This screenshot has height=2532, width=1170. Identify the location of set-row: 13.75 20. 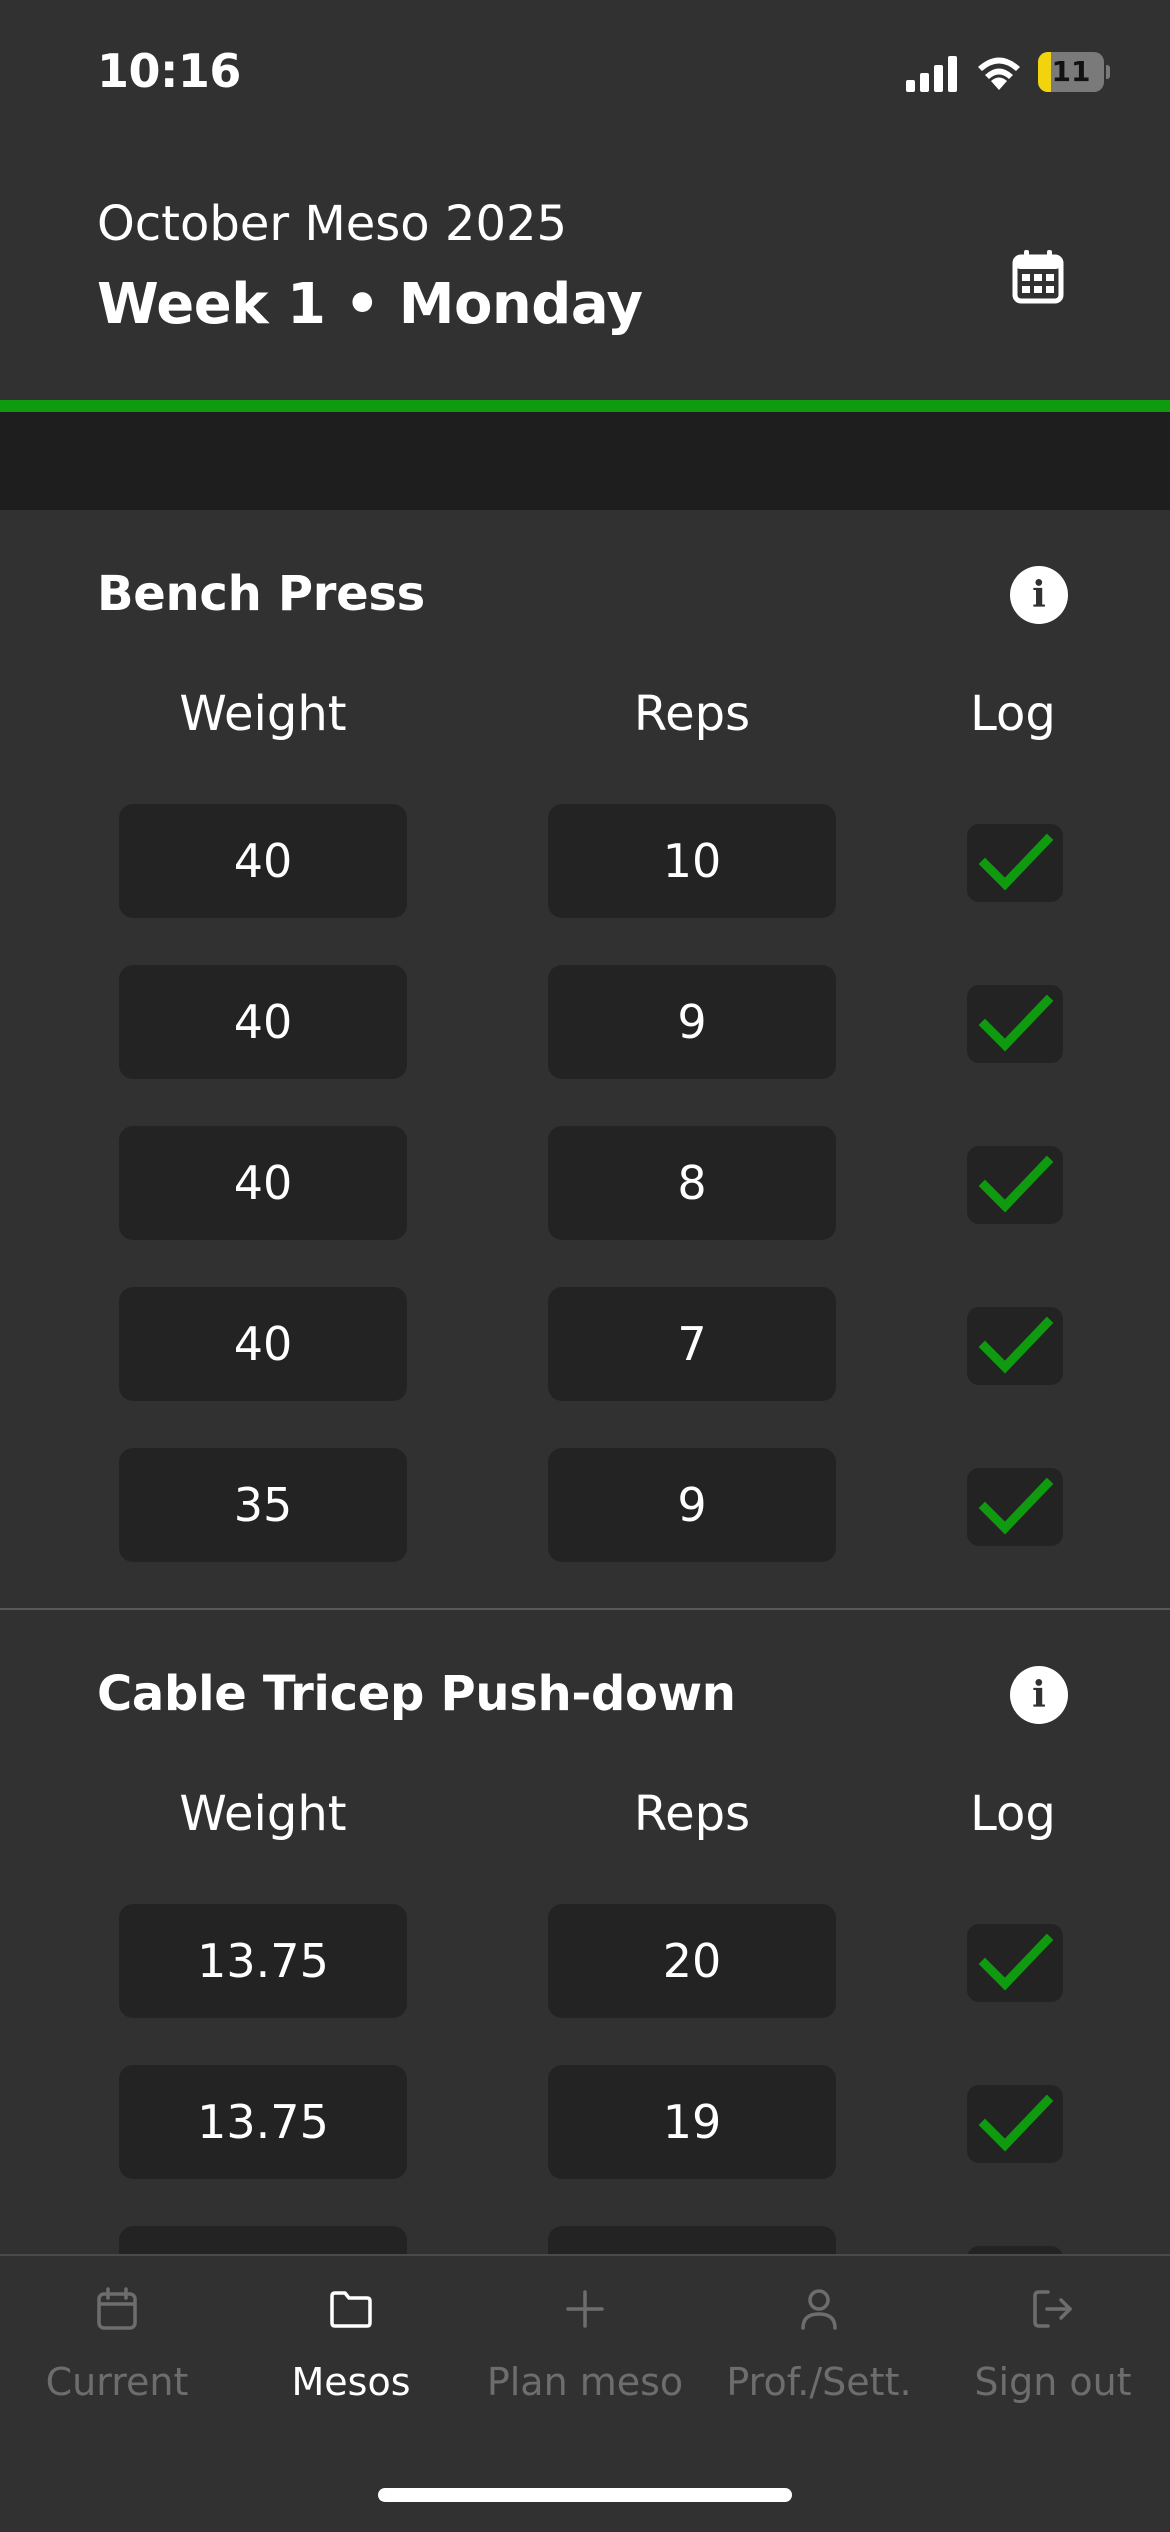
(585, 1961).